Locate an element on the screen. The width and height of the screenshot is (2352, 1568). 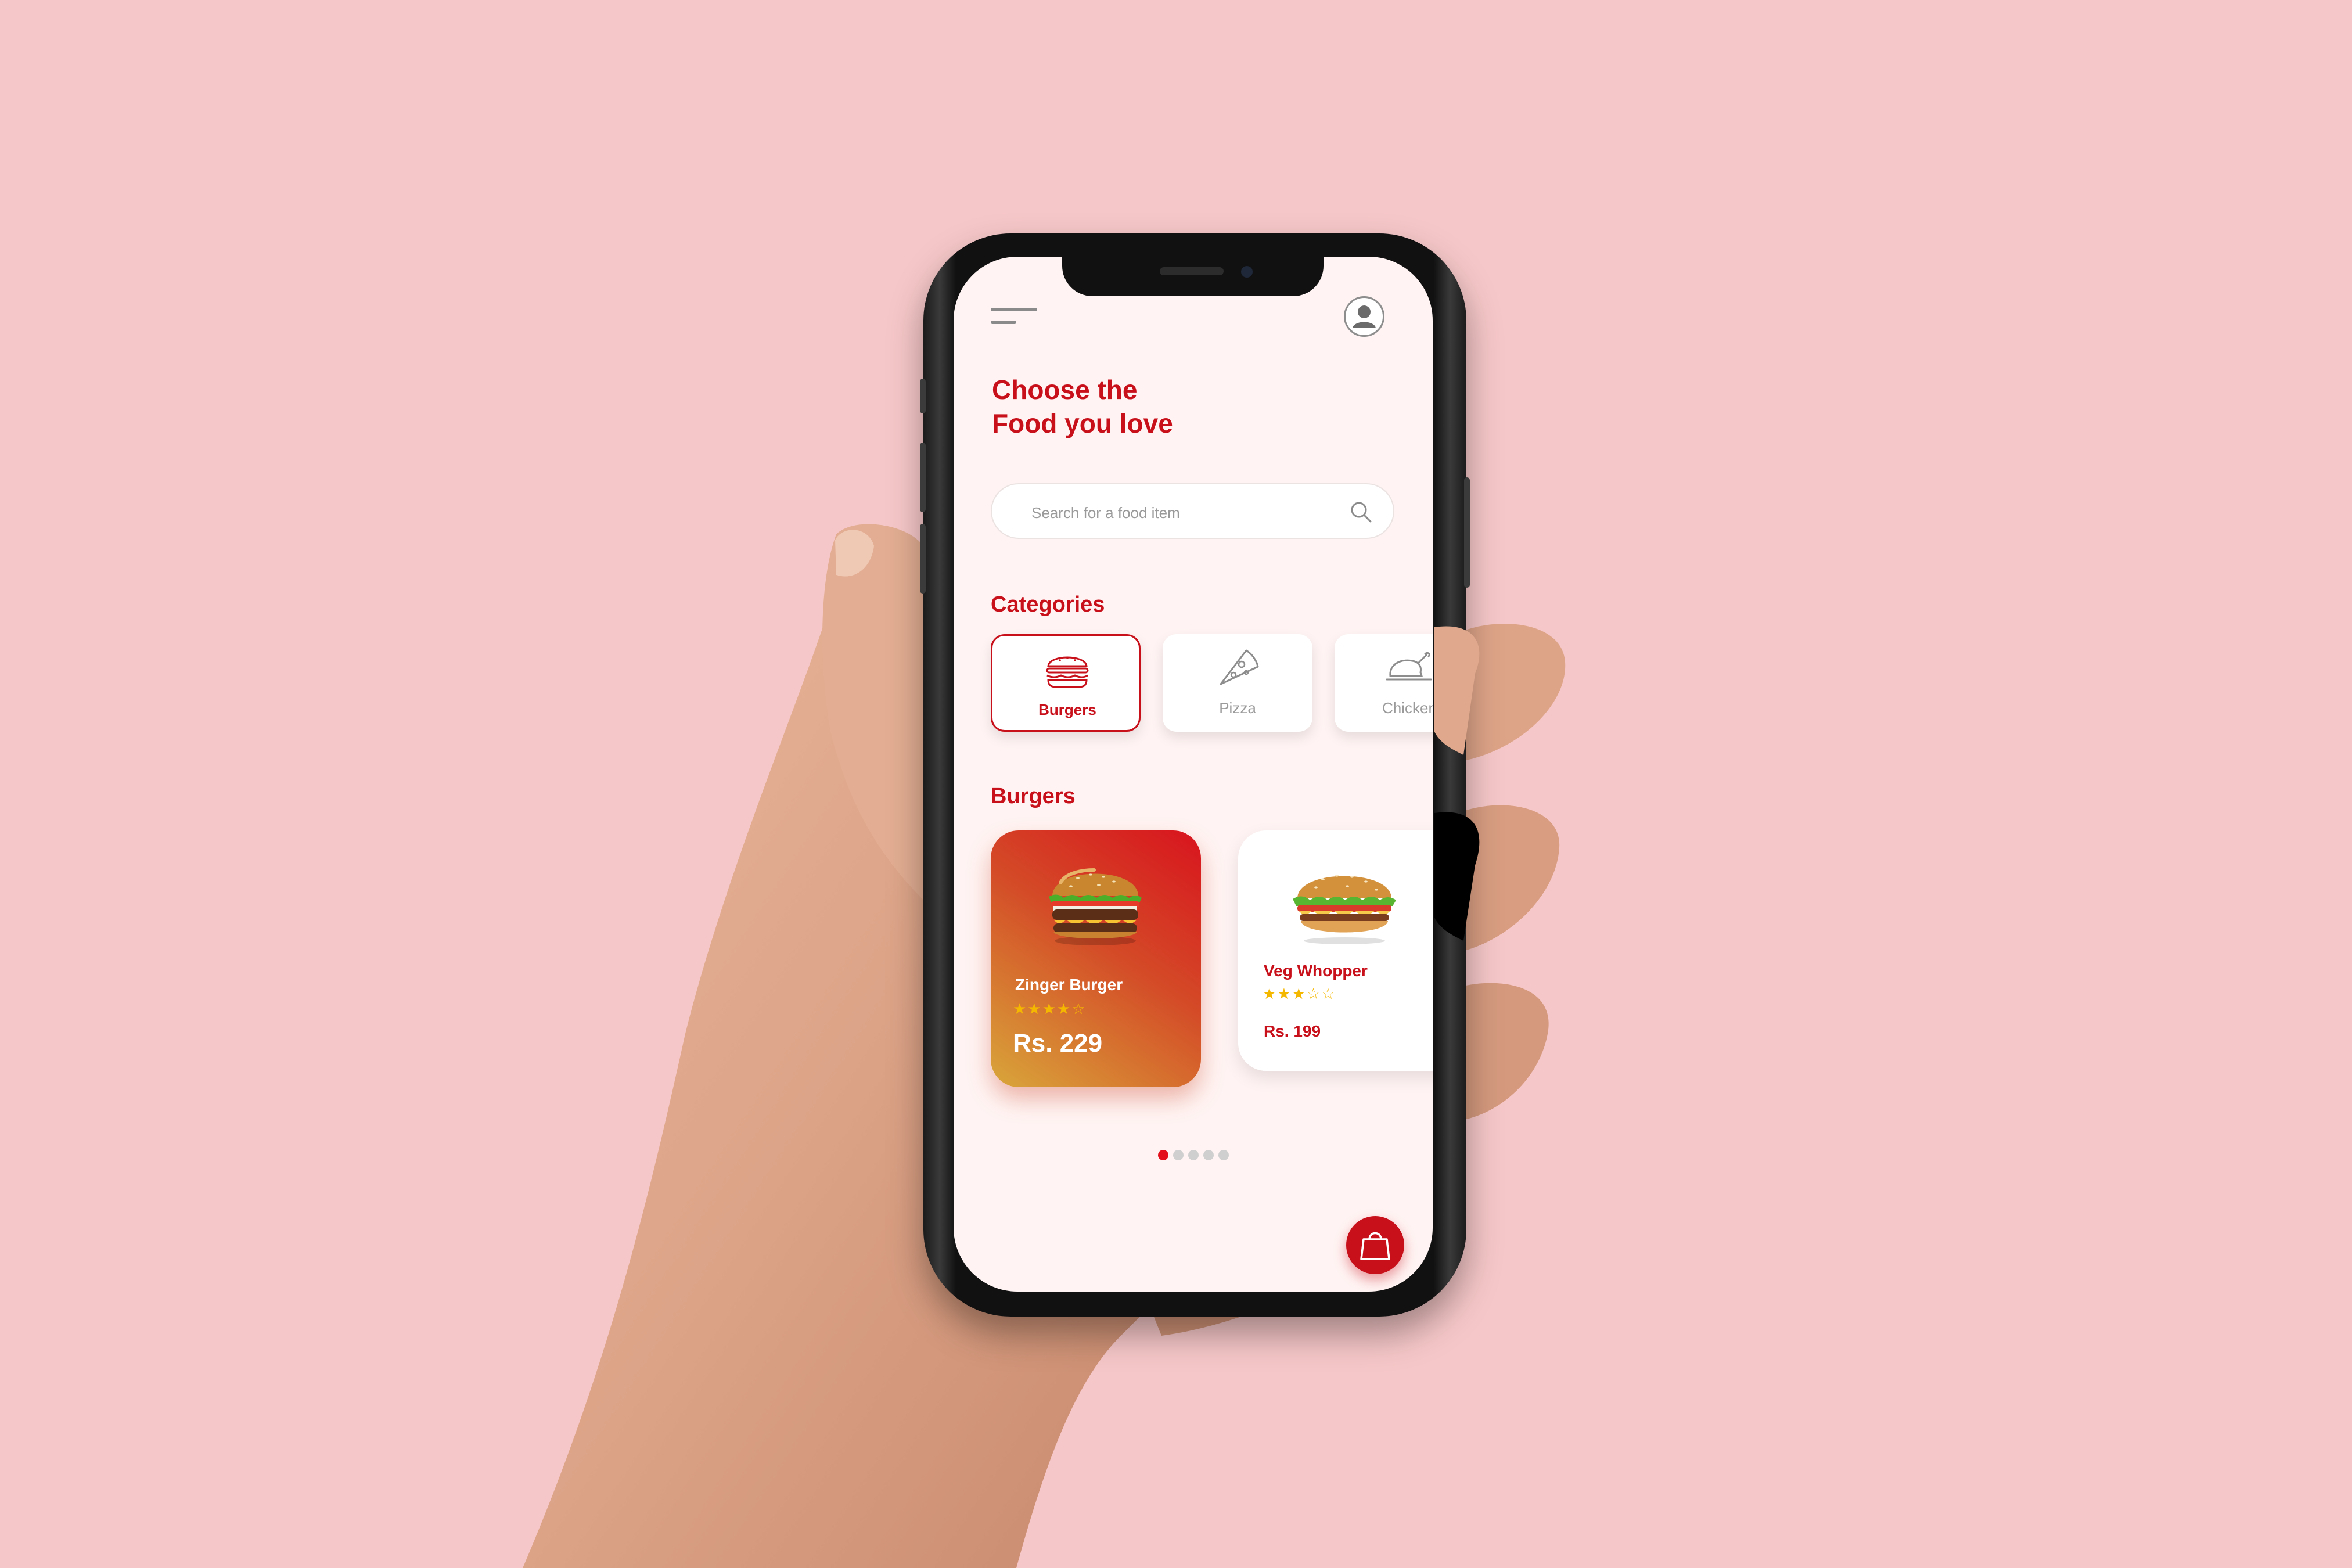
category-chicken: Chicken is located at coordinates (1384, 683).